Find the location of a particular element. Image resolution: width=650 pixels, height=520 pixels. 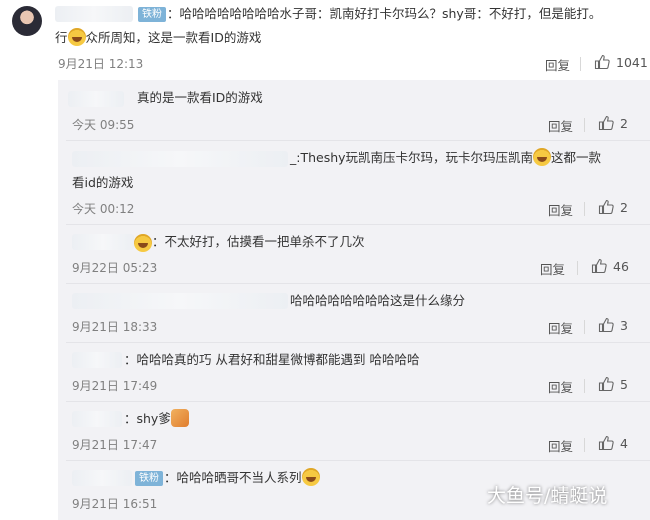

comment-text-prefix: 行 is located at coordinates (61, 37).